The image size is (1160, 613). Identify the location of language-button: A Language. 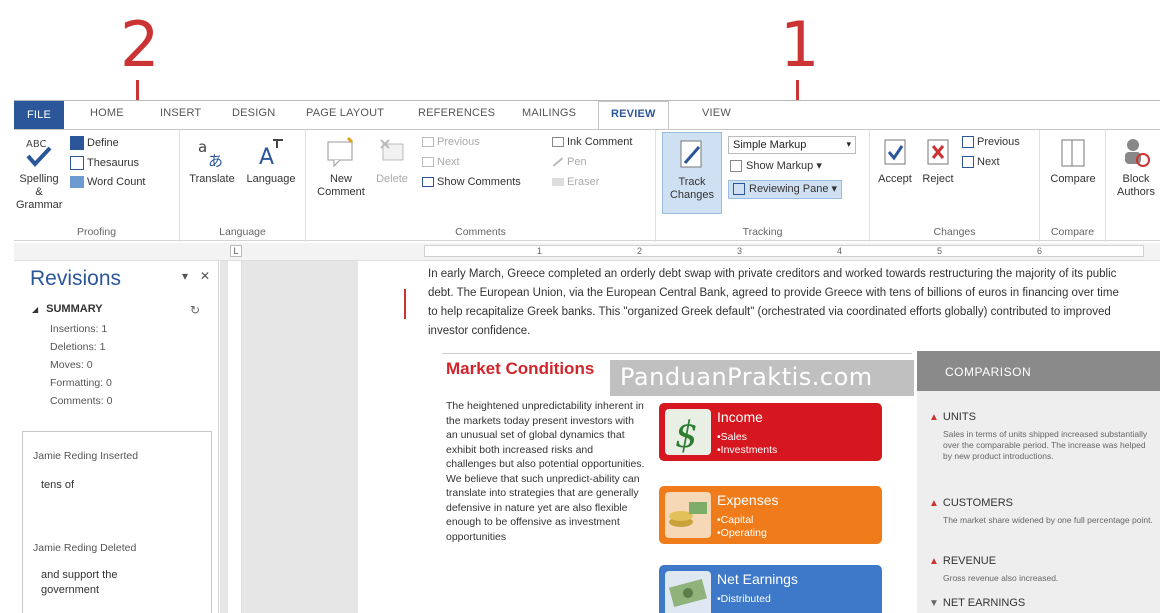
(271, 161).